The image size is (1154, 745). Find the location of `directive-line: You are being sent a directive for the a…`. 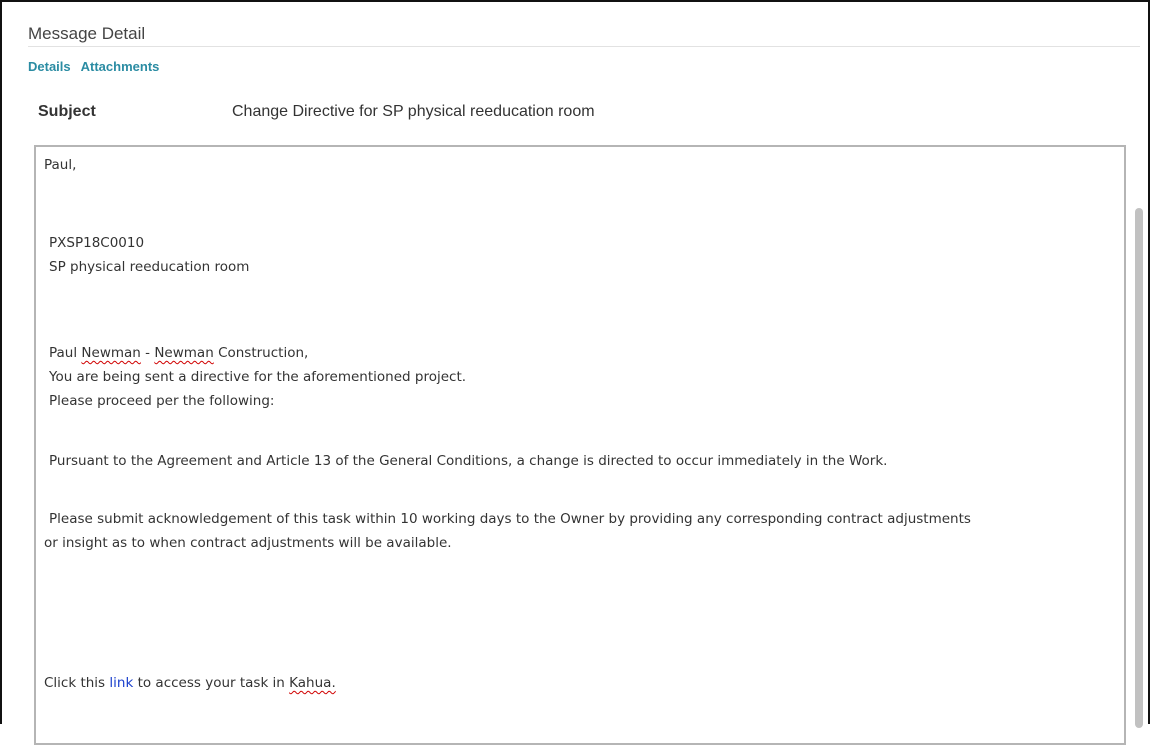

directive-line: You are being sent a directive for the a… is located at coordinates (258, 377).